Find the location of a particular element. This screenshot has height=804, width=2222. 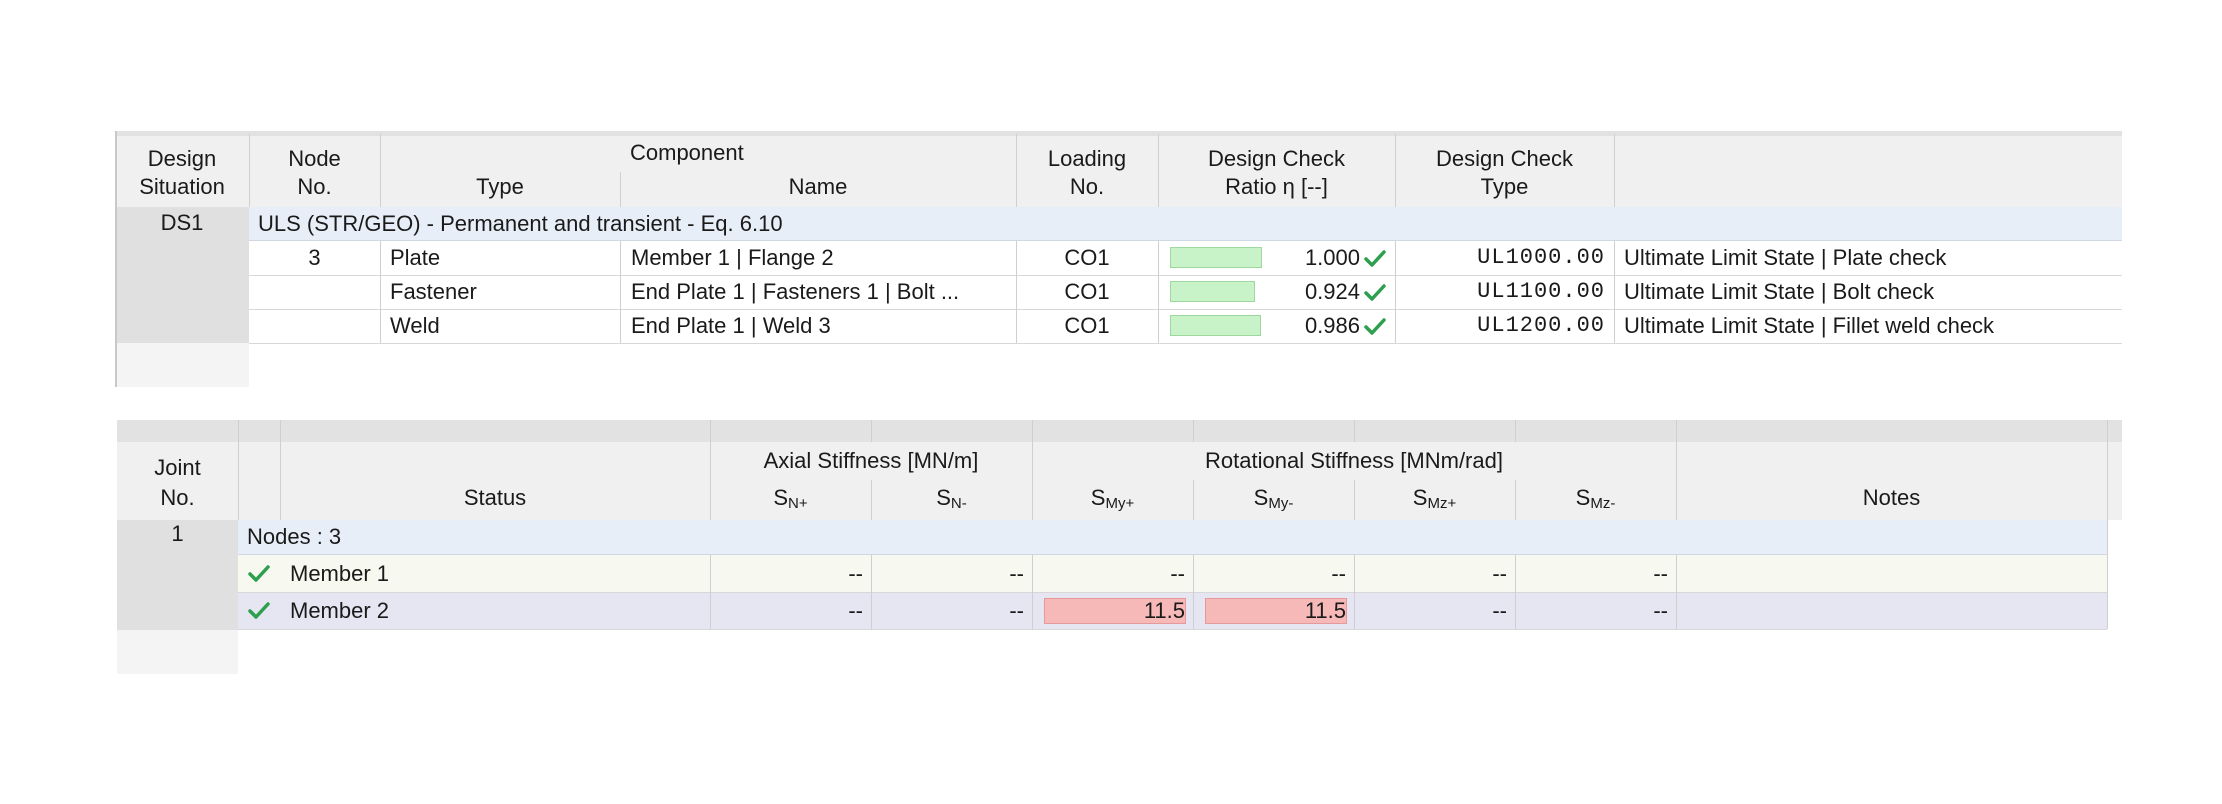

header-smy-minus: SMy- is located at coordinates (1273, 498).